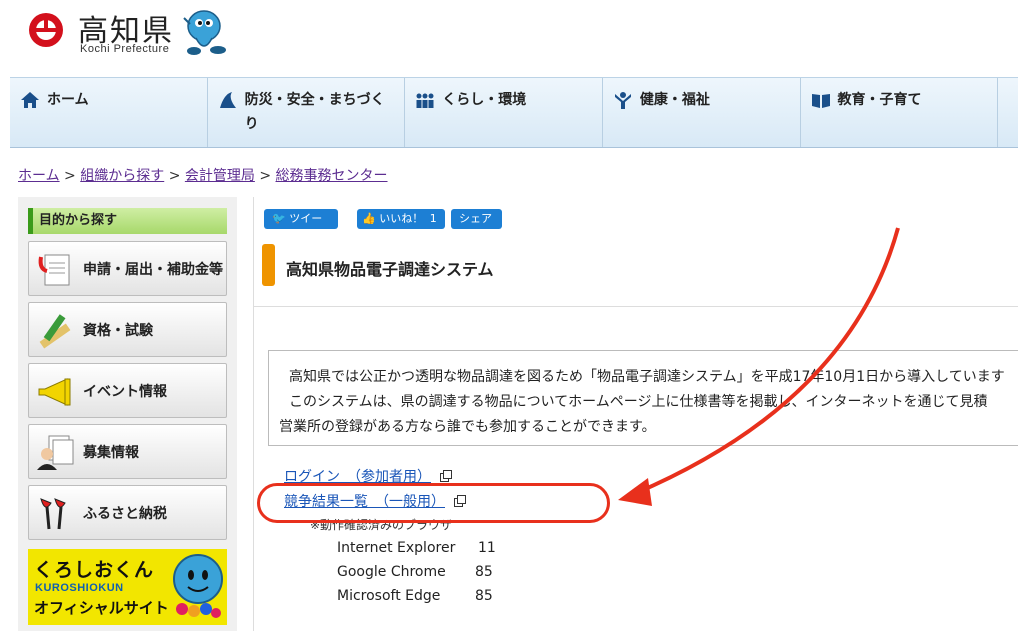  I want to click on kochi-emblem-icon, so click(46, 30).